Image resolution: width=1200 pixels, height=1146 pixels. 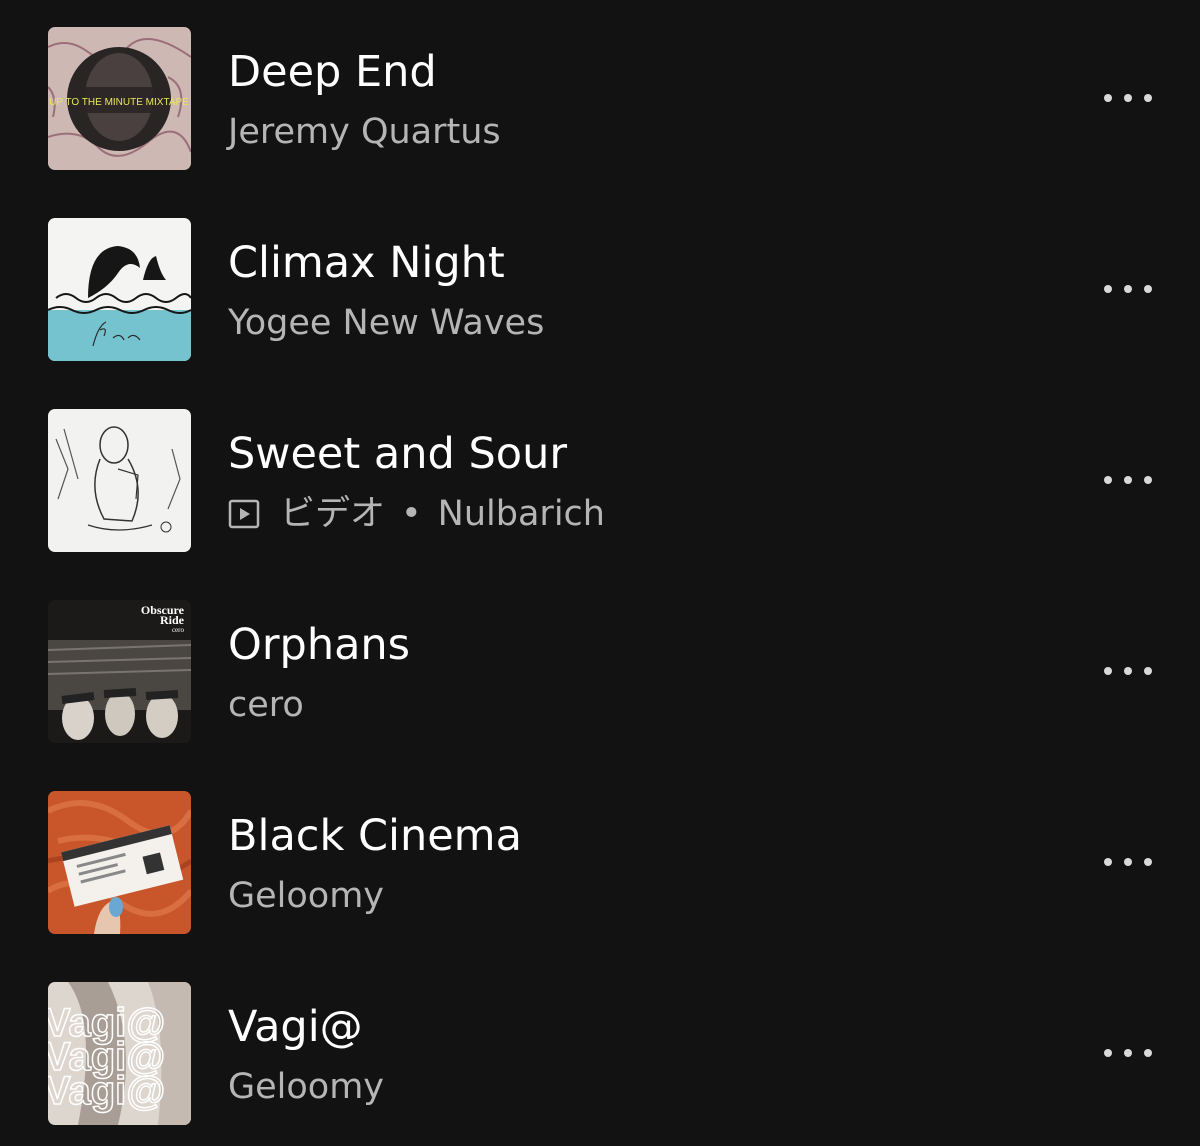 I want to click on track-title: Black Cinema, so click(x=375, y=836).